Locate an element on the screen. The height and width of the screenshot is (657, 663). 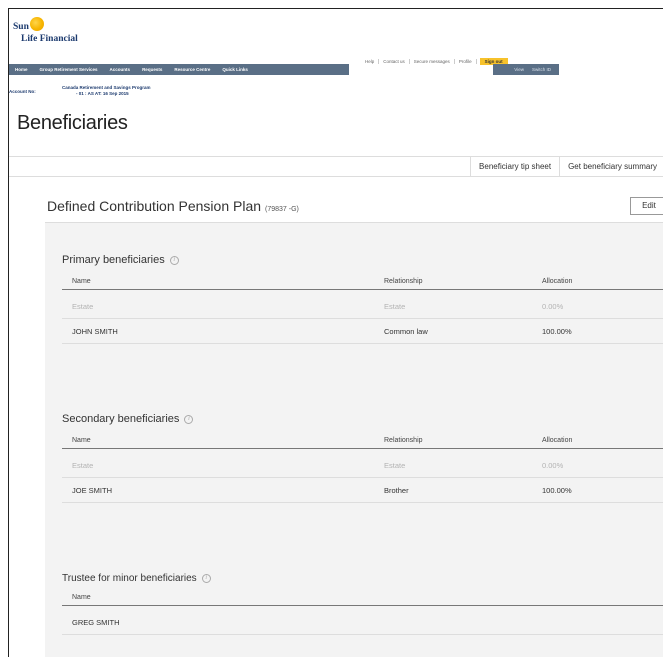
secondary-beneficiaries-title: Secondary beneficiaries is located at coordinates (121, 419).